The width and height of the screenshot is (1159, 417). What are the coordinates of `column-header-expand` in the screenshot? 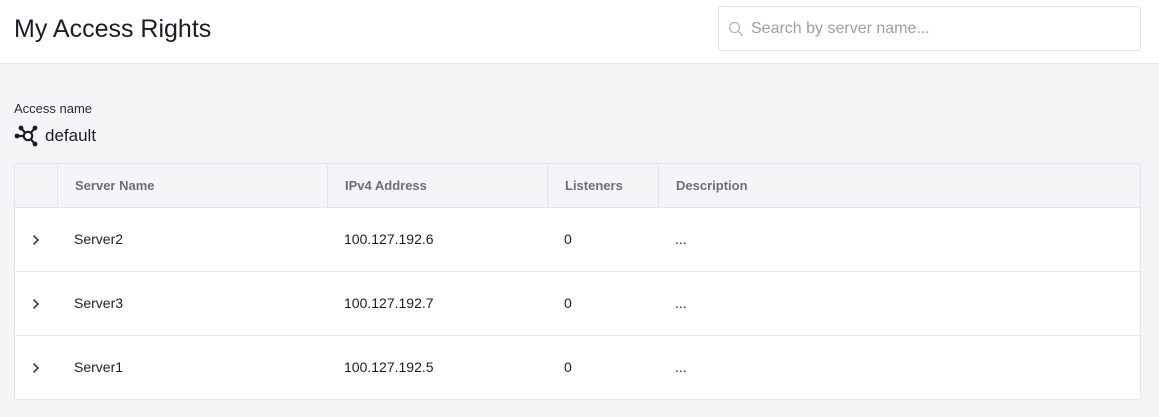 It's located at (36, 186).